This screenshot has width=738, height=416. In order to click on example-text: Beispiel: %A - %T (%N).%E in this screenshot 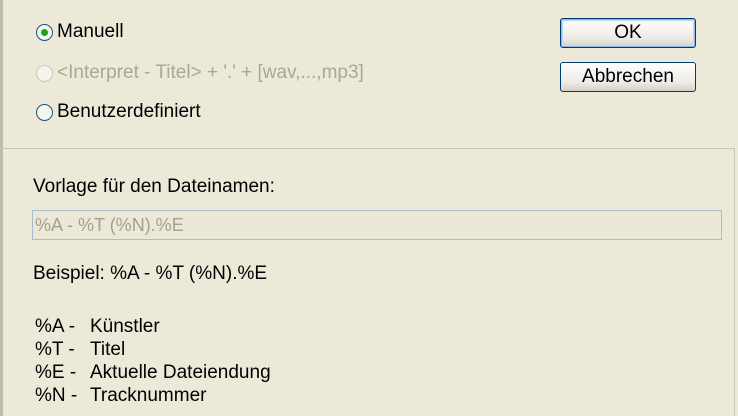, I will do `click(150, 273)`.